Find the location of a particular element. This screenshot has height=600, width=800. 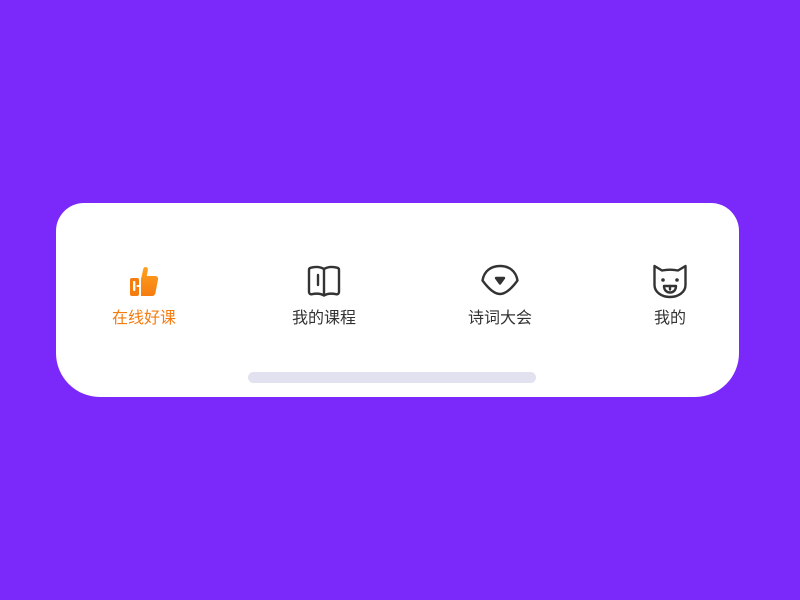

home-indicator is located at coordinates (392, 377).